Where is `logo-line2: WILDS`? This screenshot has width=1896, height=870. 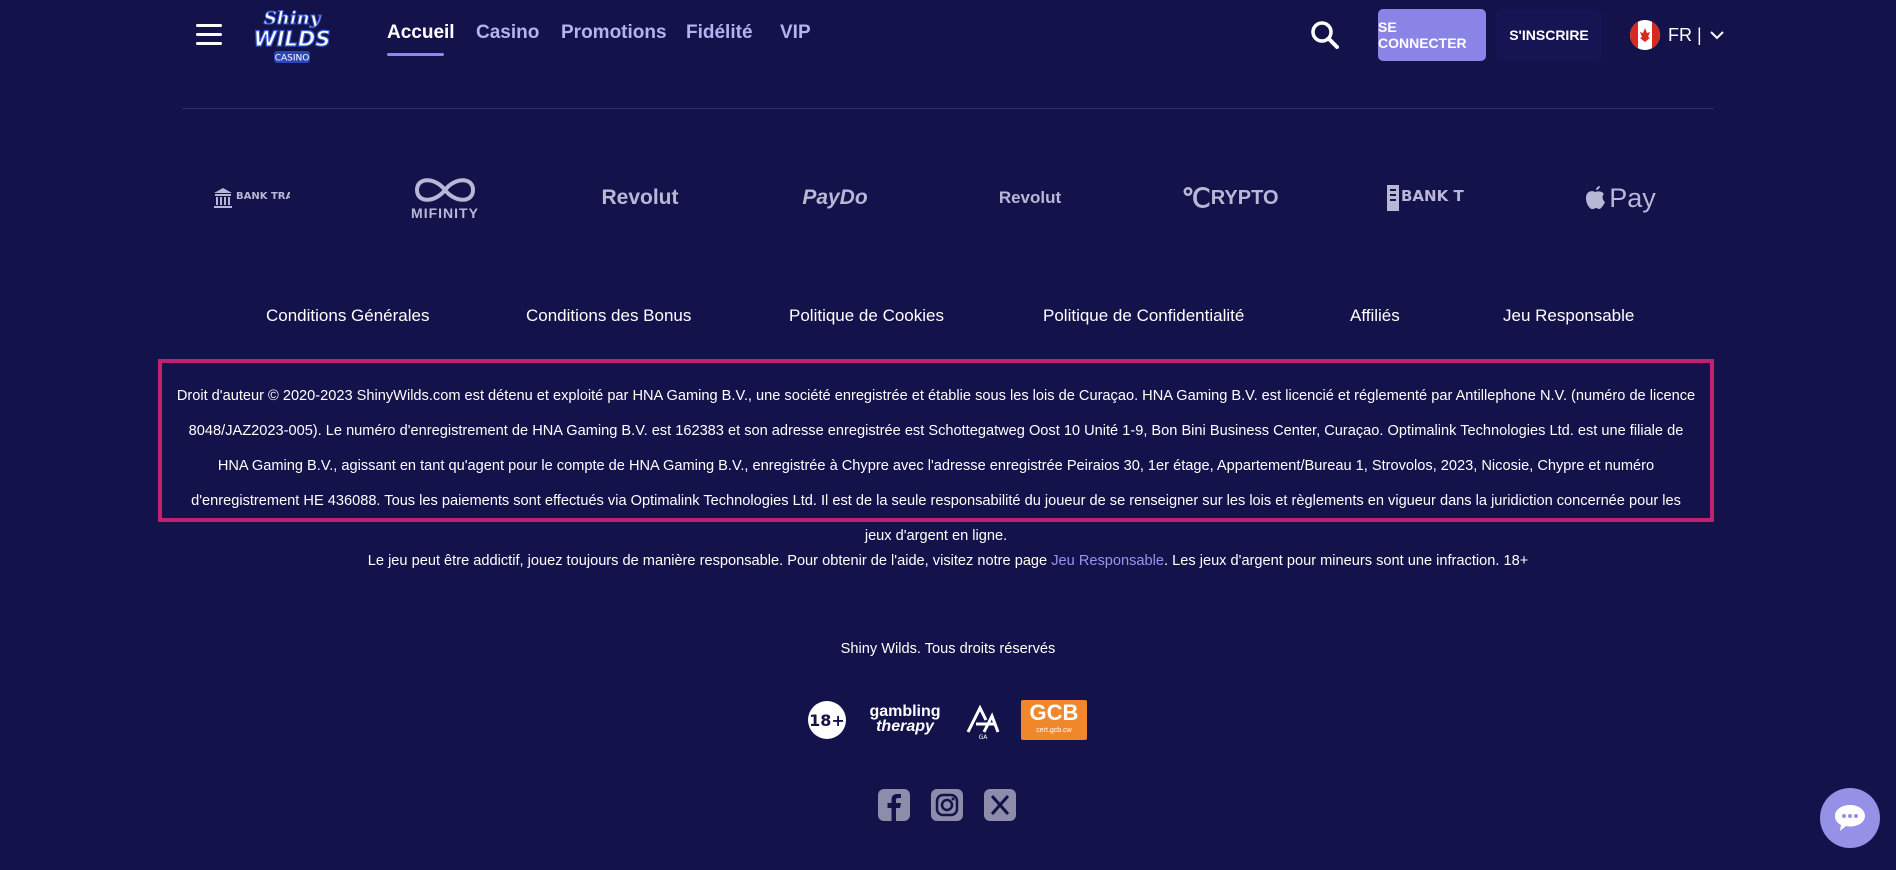
logo-line2: WILDS is located at coordinates (292, 39).